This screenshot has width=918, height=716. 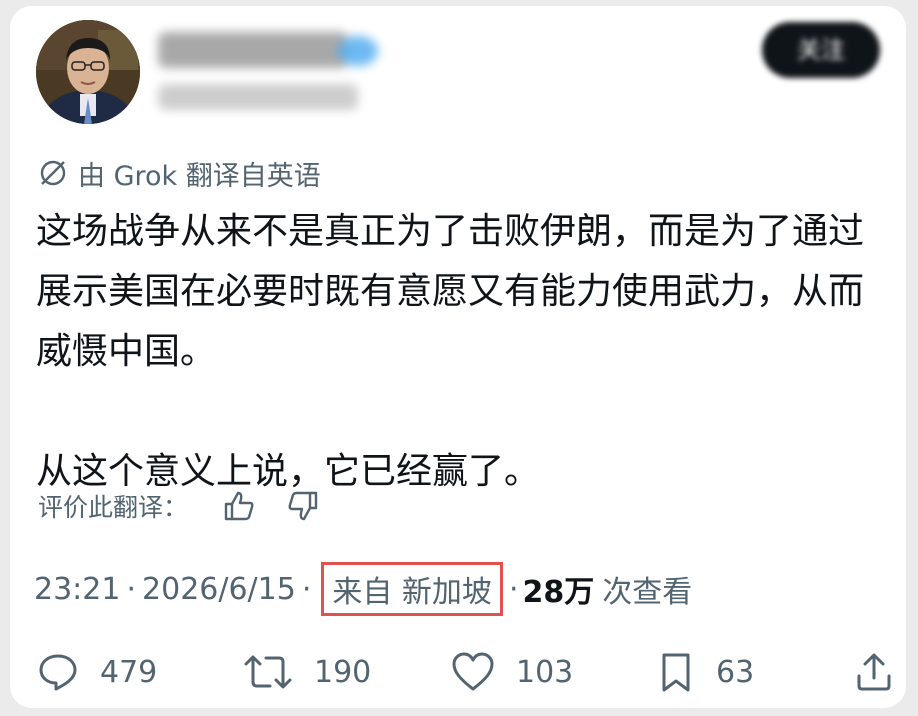 What do you see at coordinates (343, 672) in the screenshot?
I see `retweet-count: 190` at bounding box center [343, 672].